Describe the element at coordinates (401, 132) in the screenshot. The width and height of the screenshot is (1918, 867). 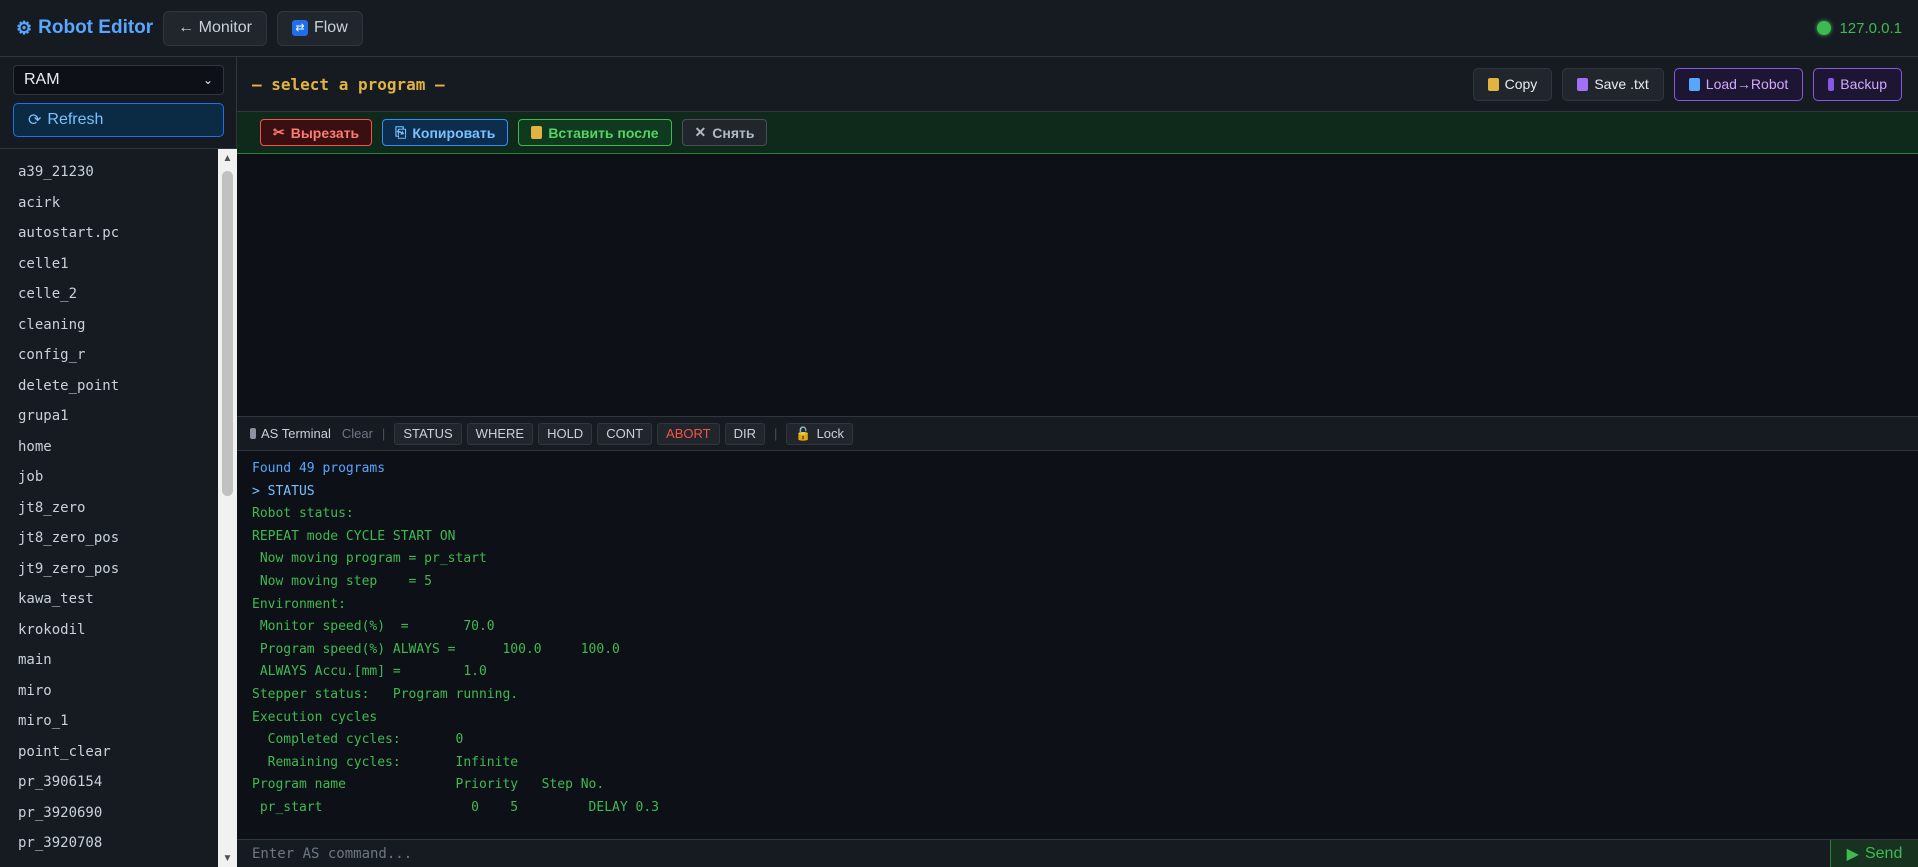
I see `copy-icon: ⎘` at that location.